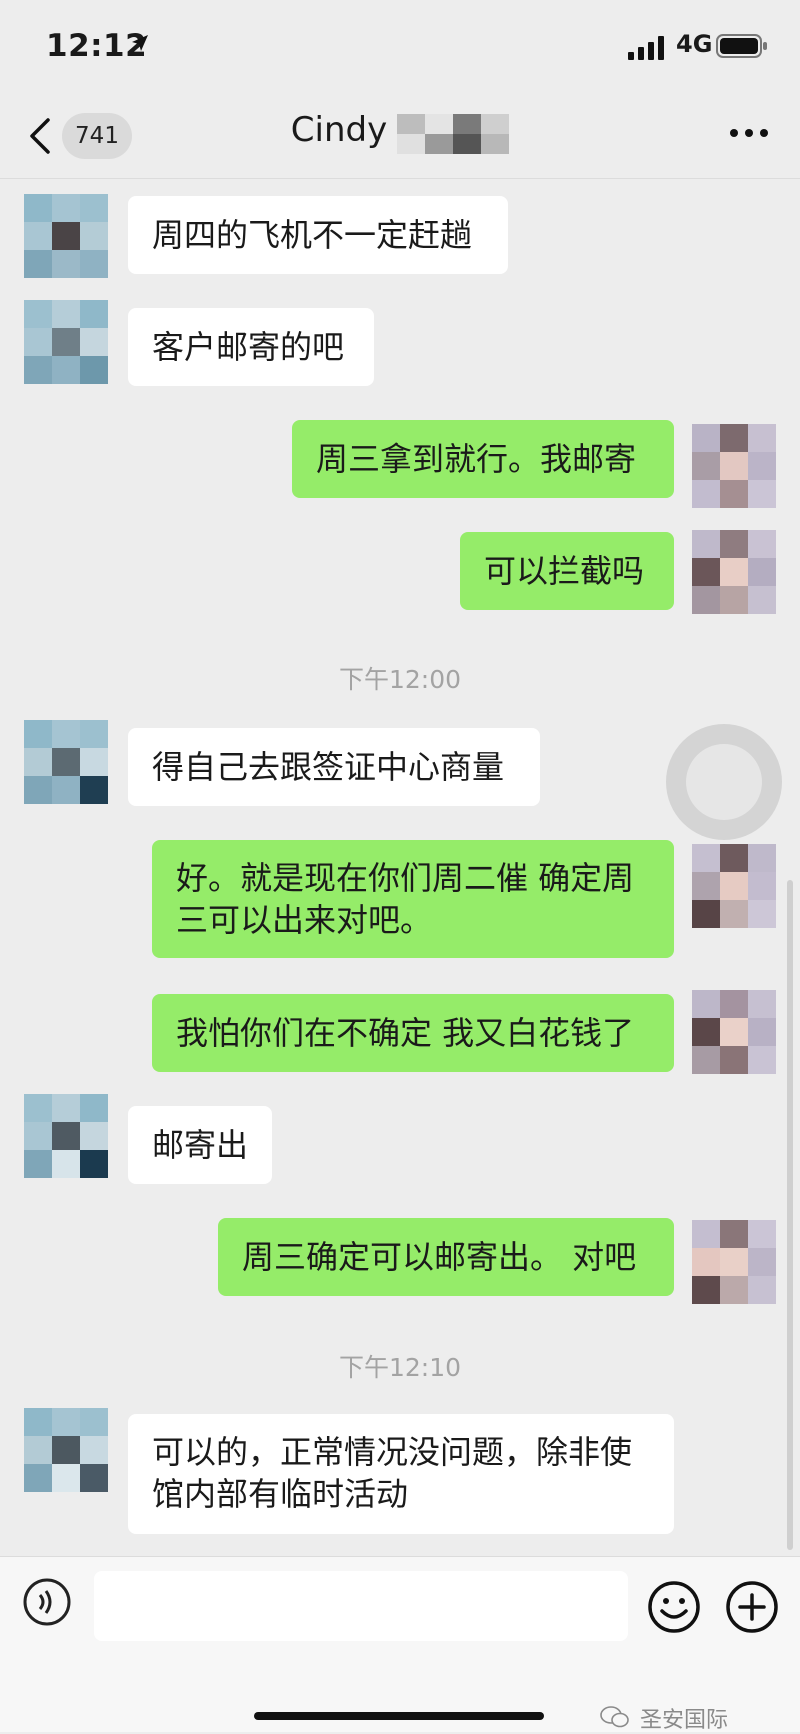 Image resolution: width=800 pixels, height=1734 pixels. I want to click on message-text: 邮寄出, so click(200, 1145).